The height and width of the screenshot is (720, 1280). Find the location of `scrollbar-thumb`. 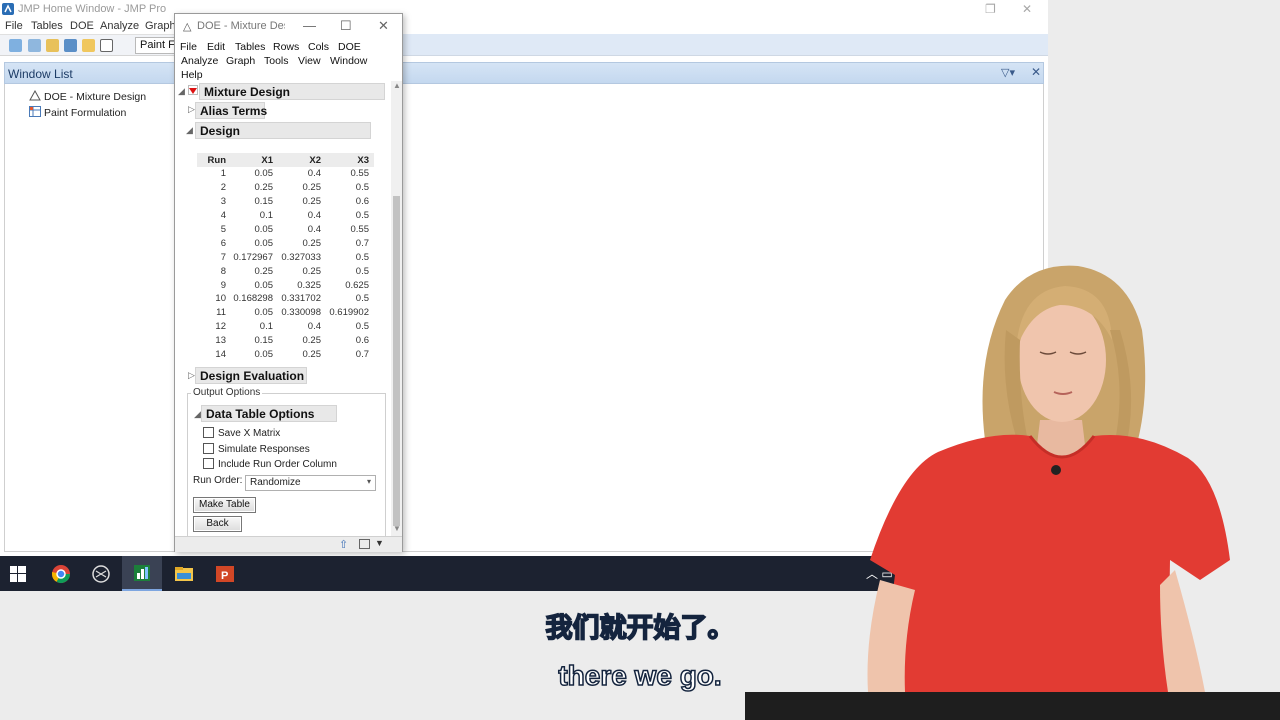

scrollbar-thumb is located at coordinates (396, 361).